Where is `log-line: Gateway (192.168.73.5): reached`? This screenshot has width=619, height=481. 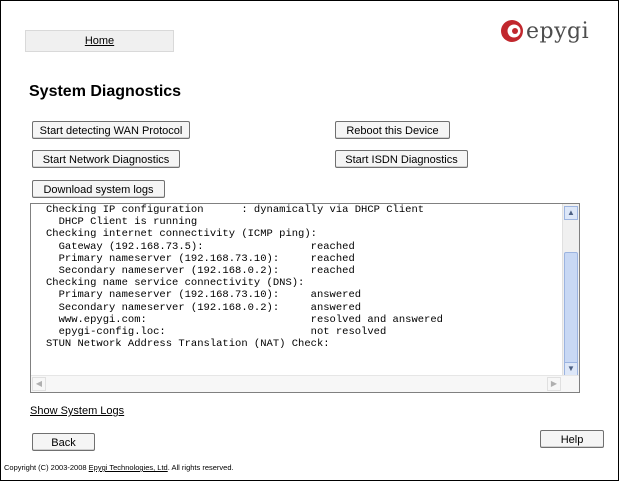
log-line: Gateway (192.168.73.5): reached is located at coordinates (200, 246).